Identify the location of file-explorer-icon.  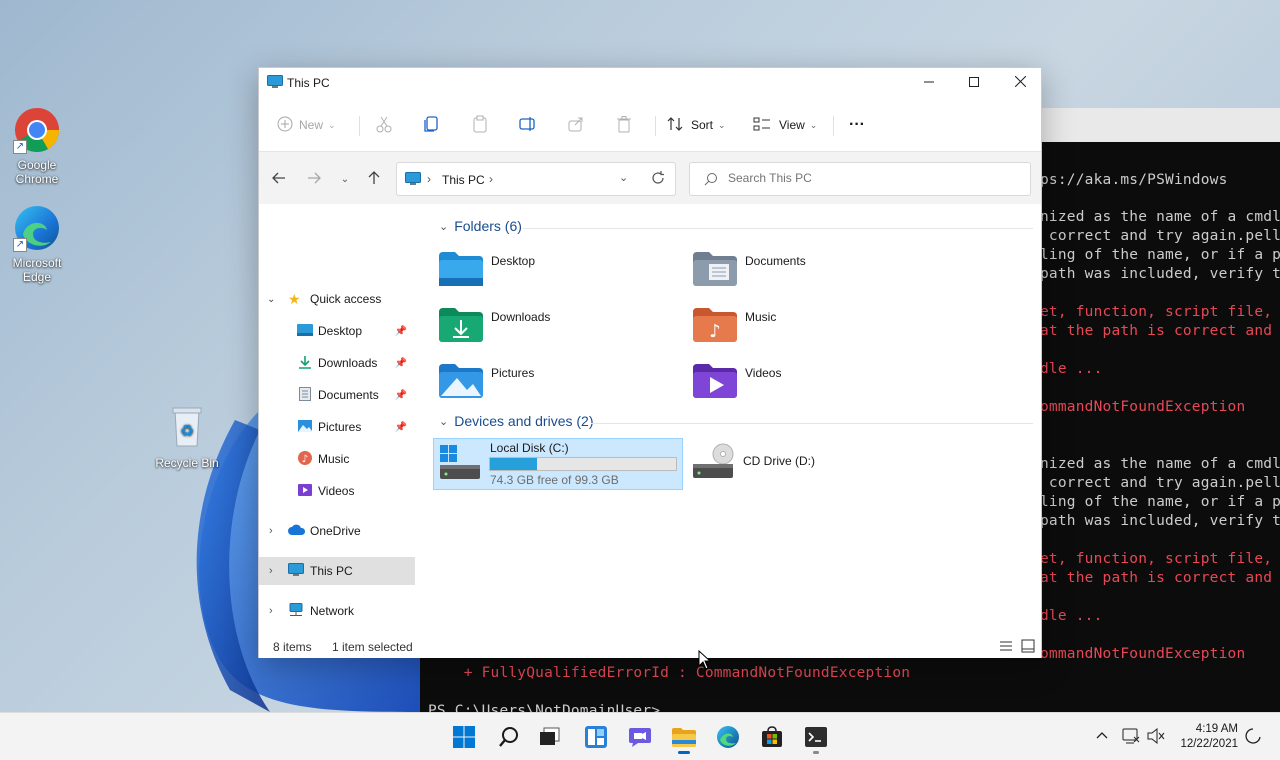
(684, 738).